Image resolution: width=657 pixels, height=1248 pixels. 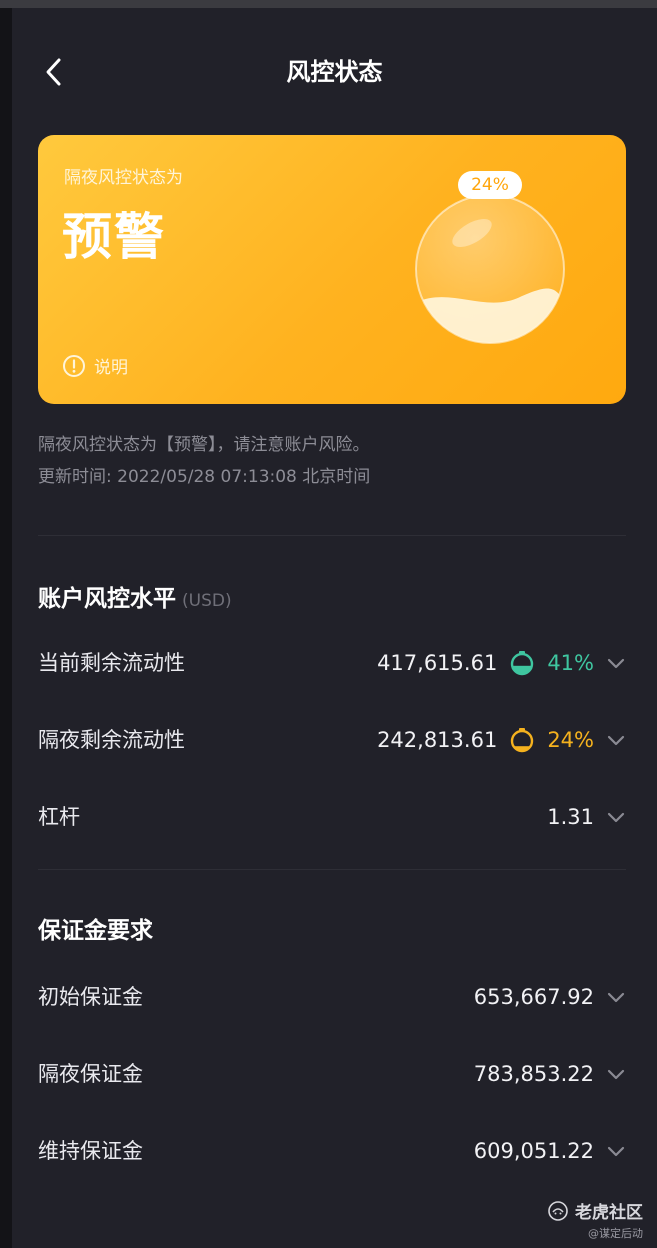 What do you see at coordinates (332, 817) in the screenshot?
I see `risk-row-leverage: 杠杆 1.31` at bounding box center [332, 817].